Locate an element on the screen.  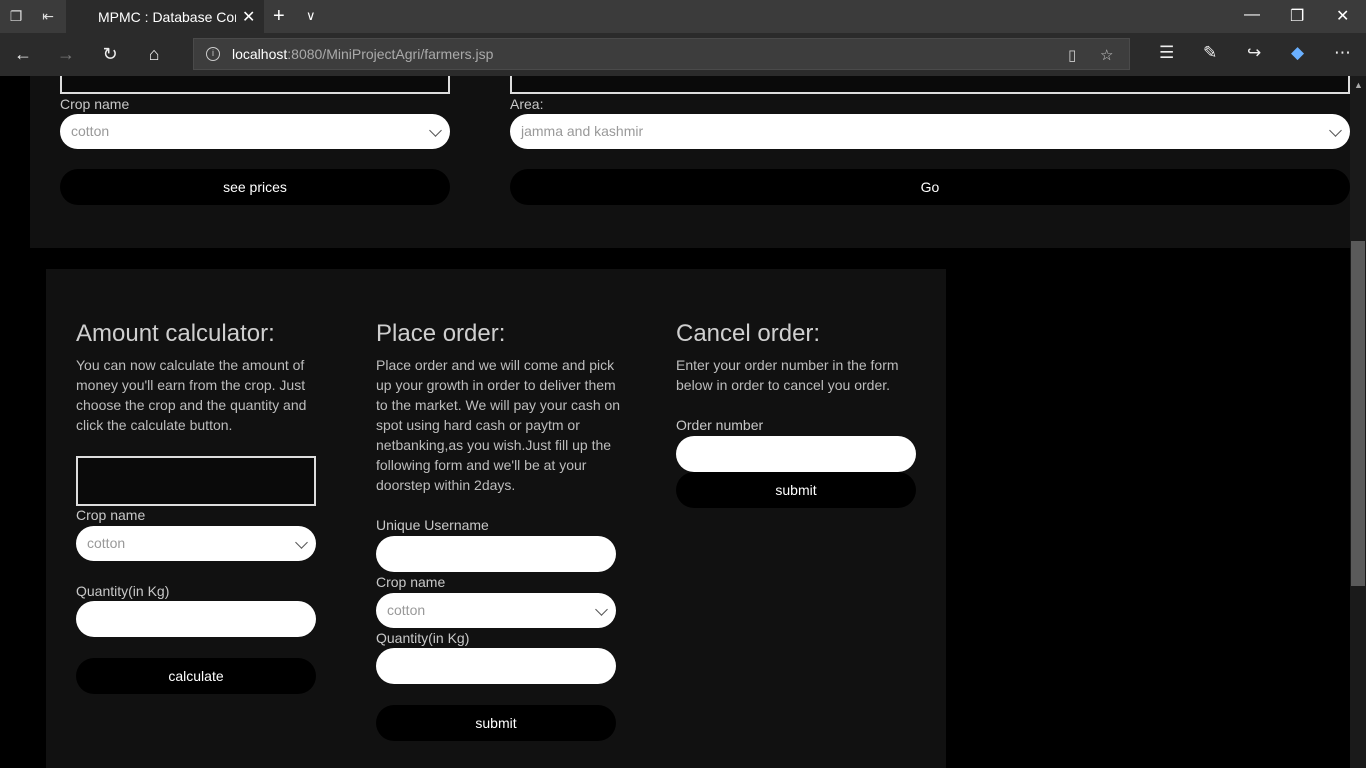
set-aside-tabs-icon: ⇤ is located at coordinates (48, 16).